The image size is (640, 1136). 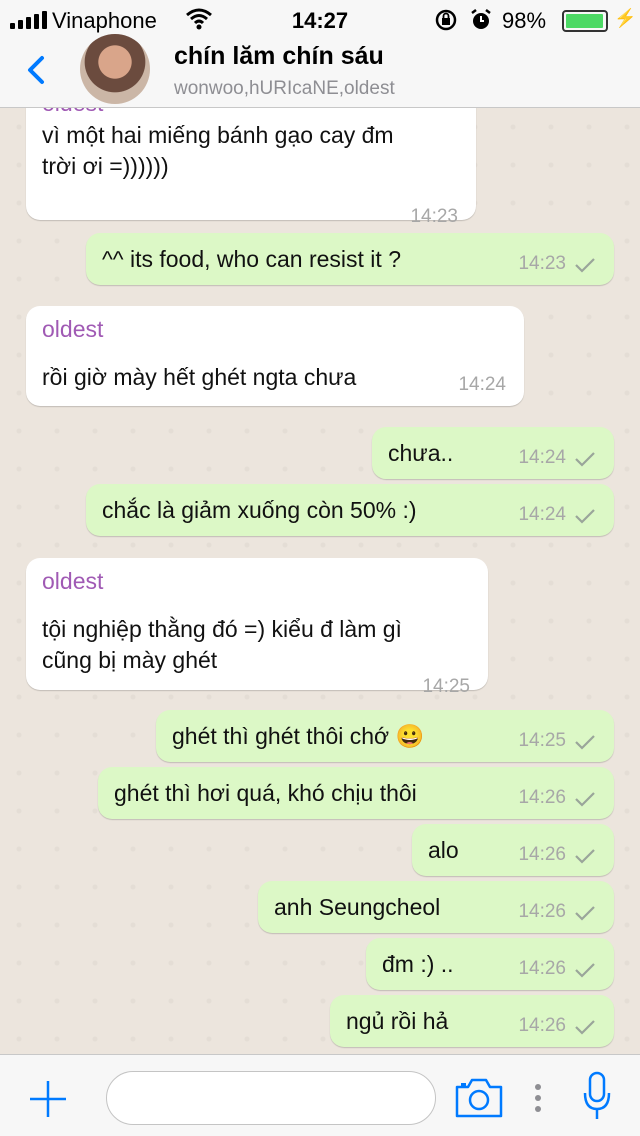 What do you see at coordinates (513, 850) in the screenshot?
I see `outgoing-message: alo 14:26` at bounding box center [513, 850].